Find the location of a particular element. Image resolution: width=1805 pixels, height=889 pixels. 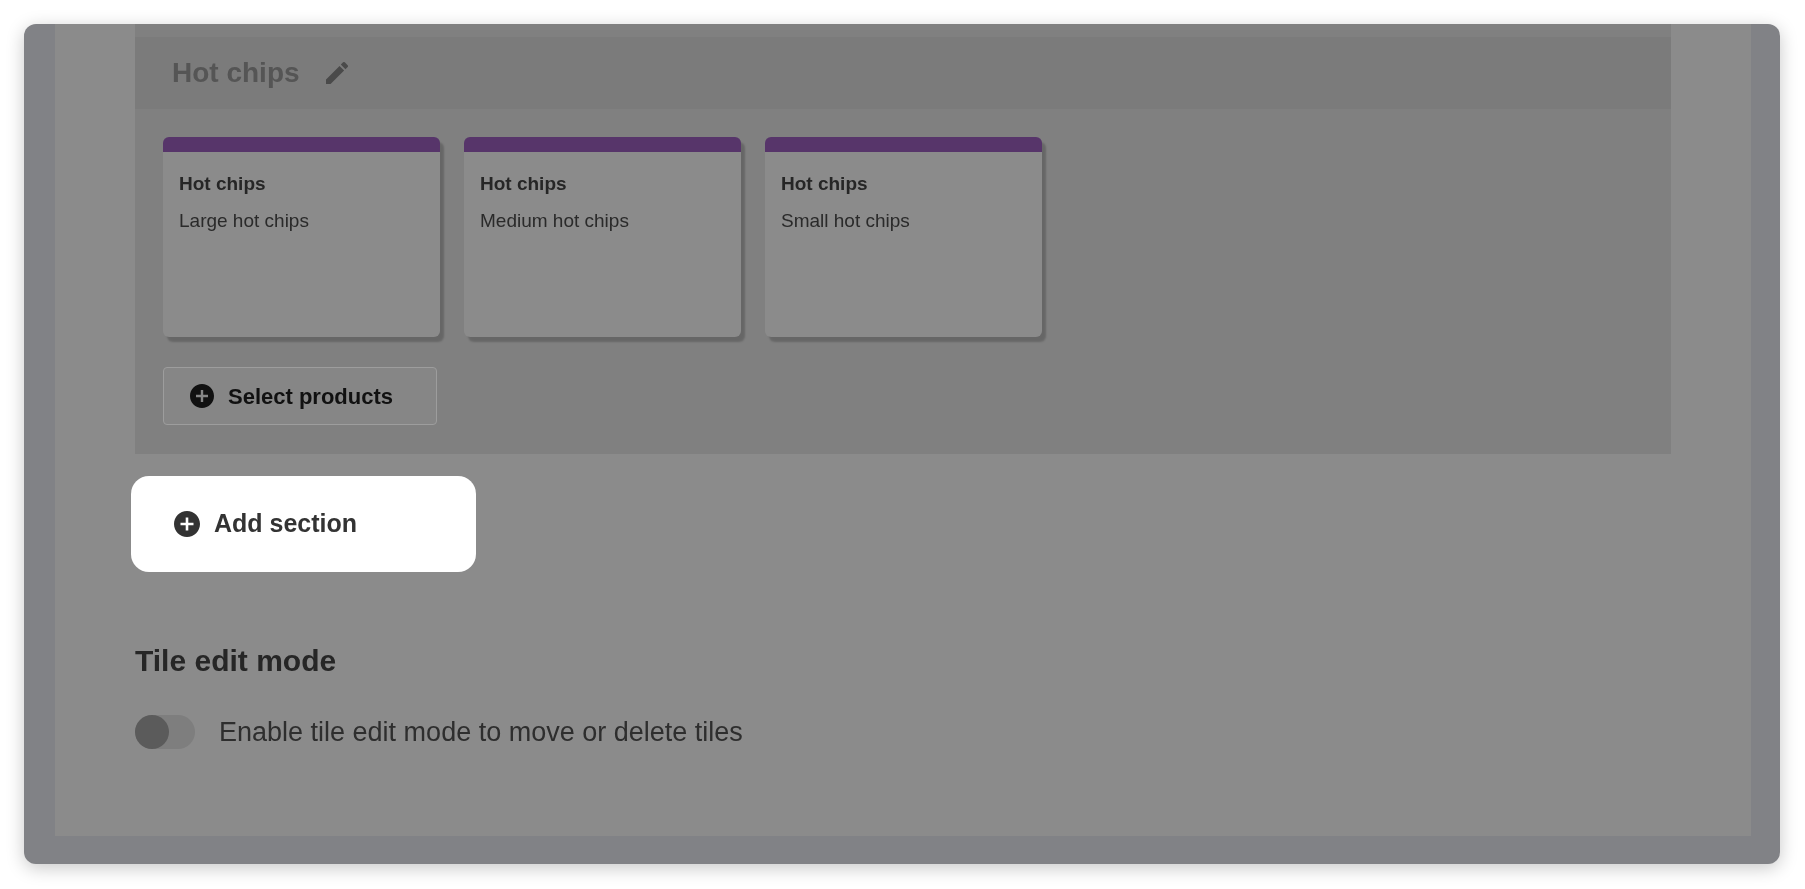

product-card: Hot chips Small hot chips is located at coordinates (903, 237).